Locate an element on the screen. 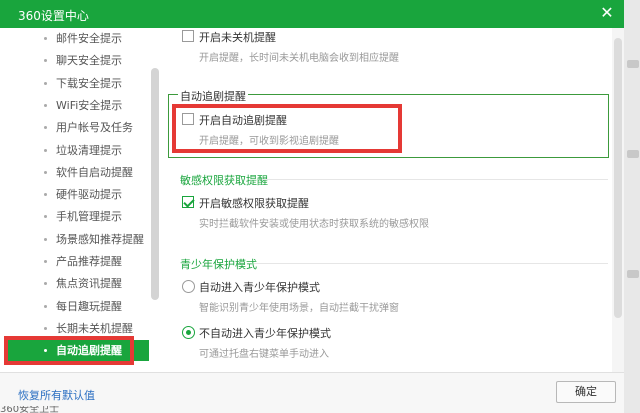  sidebar-item: 产品推荐提醒 is located at coordinates (76, 261).